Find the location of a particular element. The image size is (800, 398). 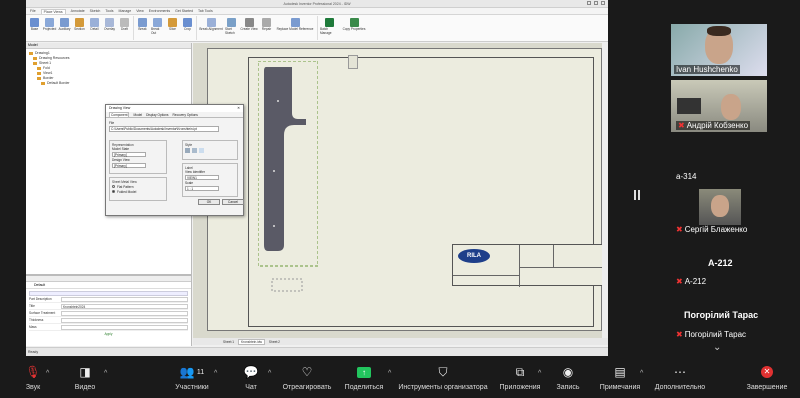

share-button: ↑ Поделиться is located at coordinates (364, 380).